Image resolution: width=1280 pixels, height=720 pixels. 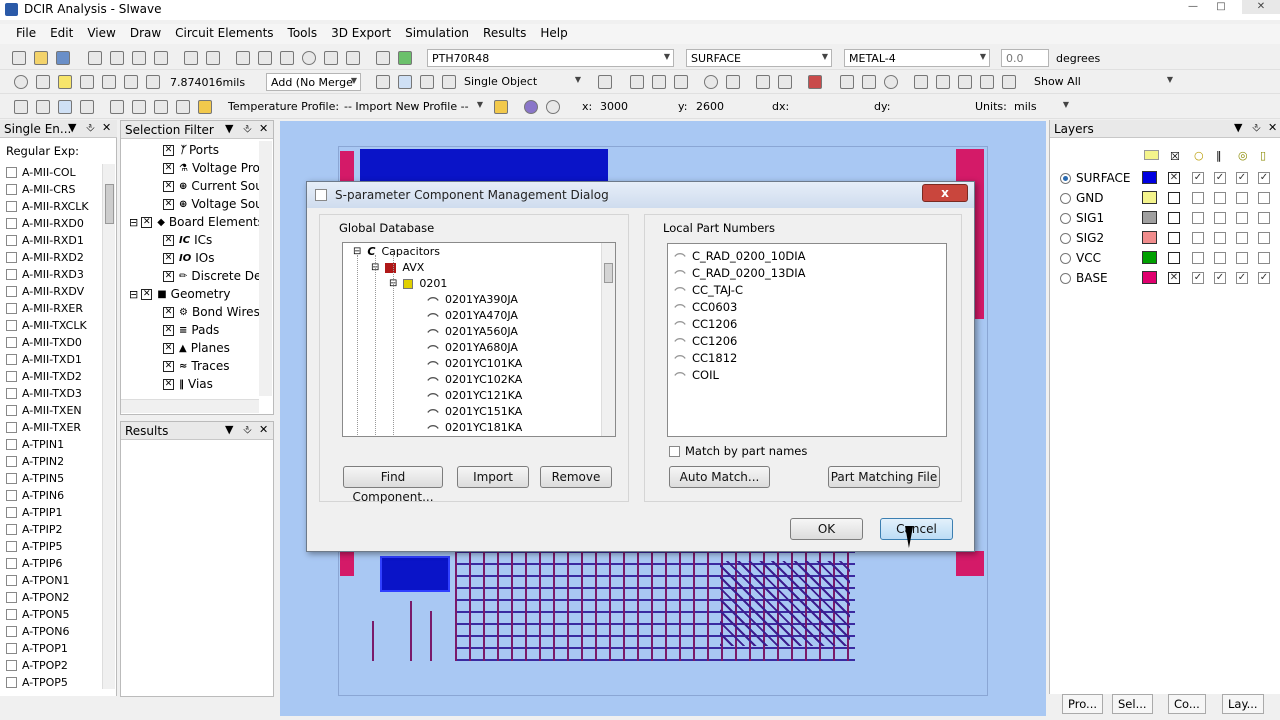 I want to click on tree-node-capacitors: ⊟ C Capacitors, so click(x=396, y=251).